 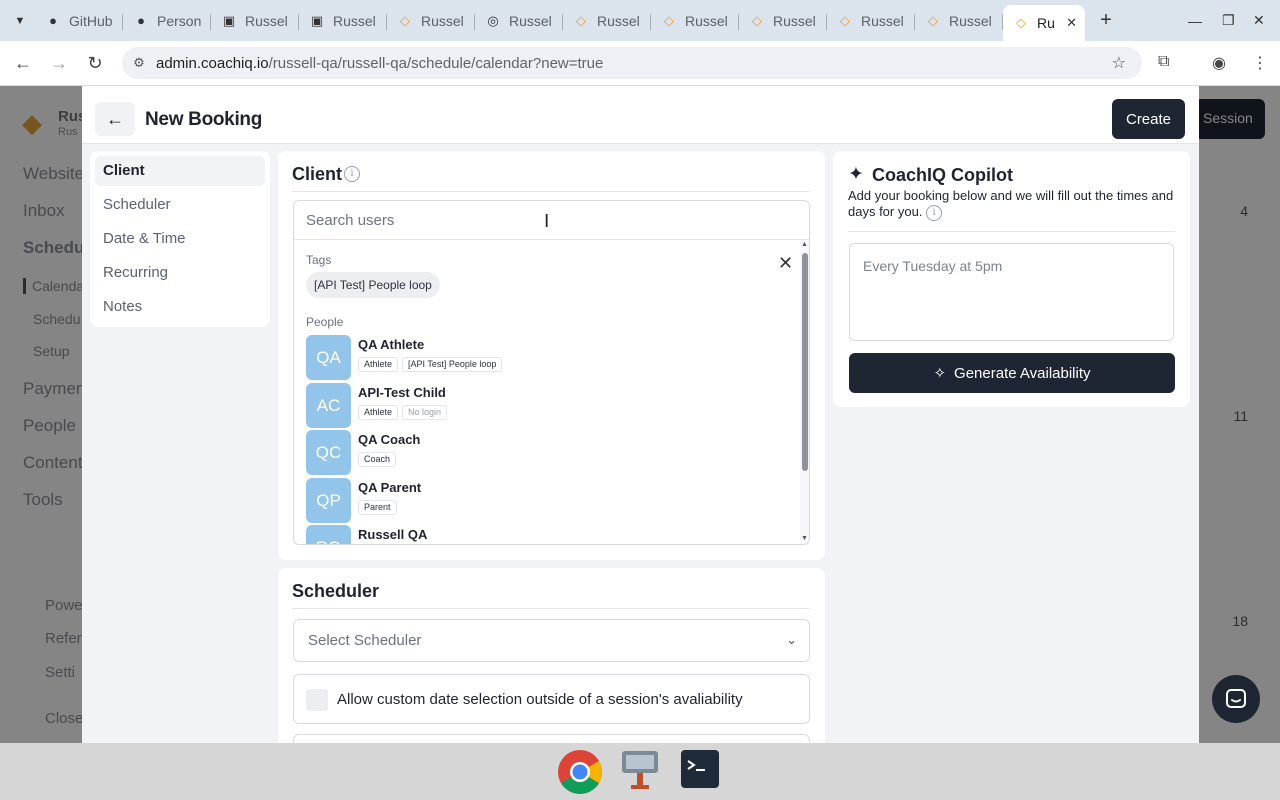 I want to click on person-item: QP QA Parent Parent, so click(x=546, y=500).